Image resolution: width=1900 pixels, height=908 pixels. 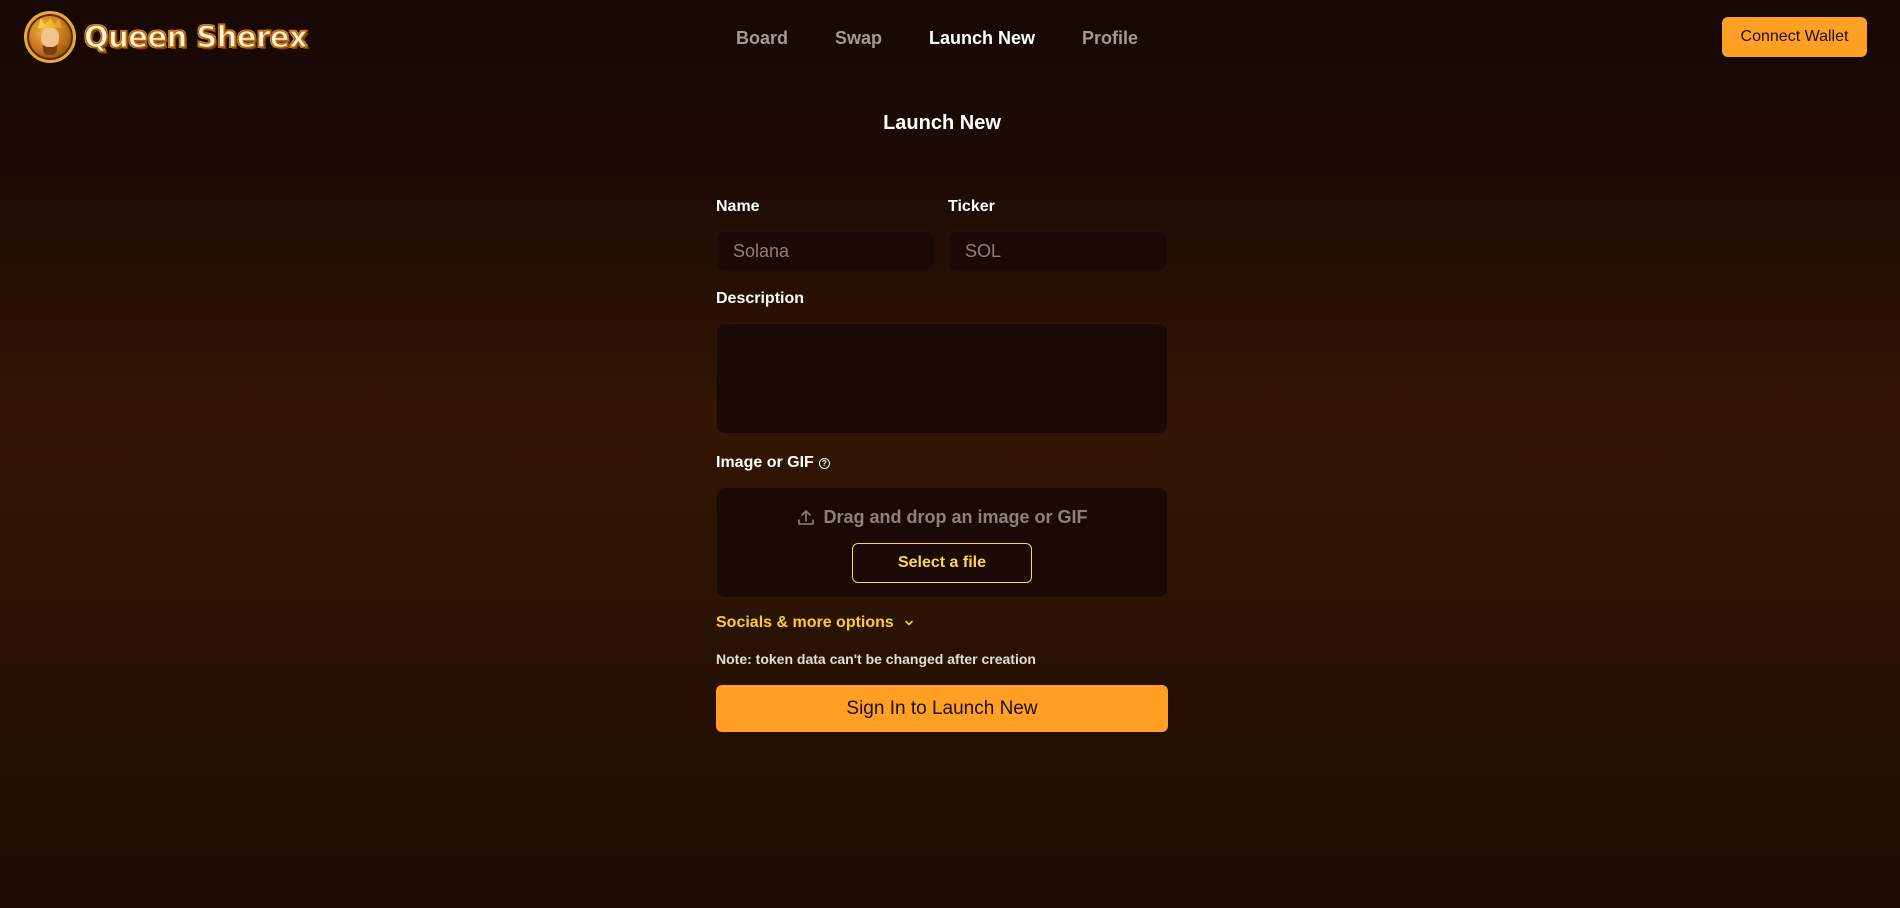 What do you see at coordinates (858, 38) in the screenshot?
I see `nav-swap: Swap` at bounding box center [858, 38].